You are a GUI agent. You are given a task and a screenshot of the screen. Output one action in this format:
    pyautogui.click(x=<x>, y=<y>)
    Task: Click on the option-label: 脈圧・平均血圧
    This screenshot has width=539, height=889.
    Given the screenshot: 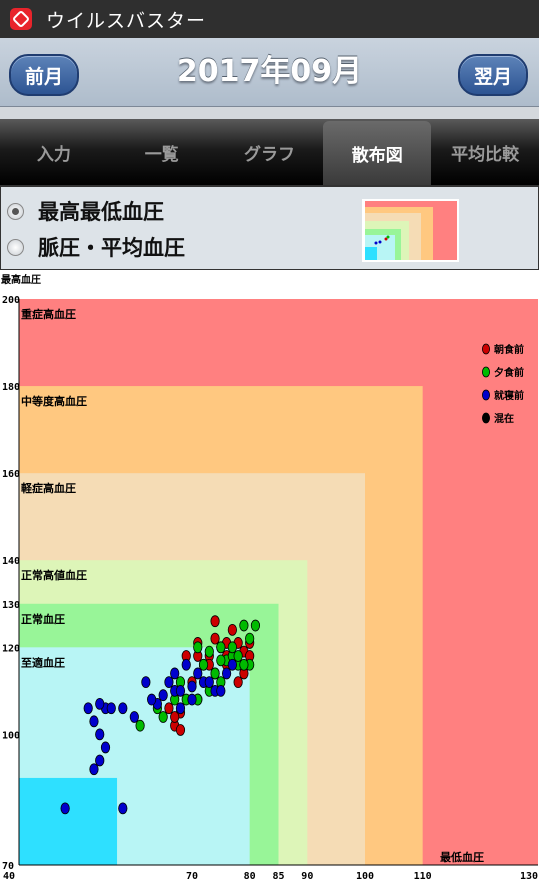 What is the action you would take?
    pyautogui.click(x=111, y=248)
    